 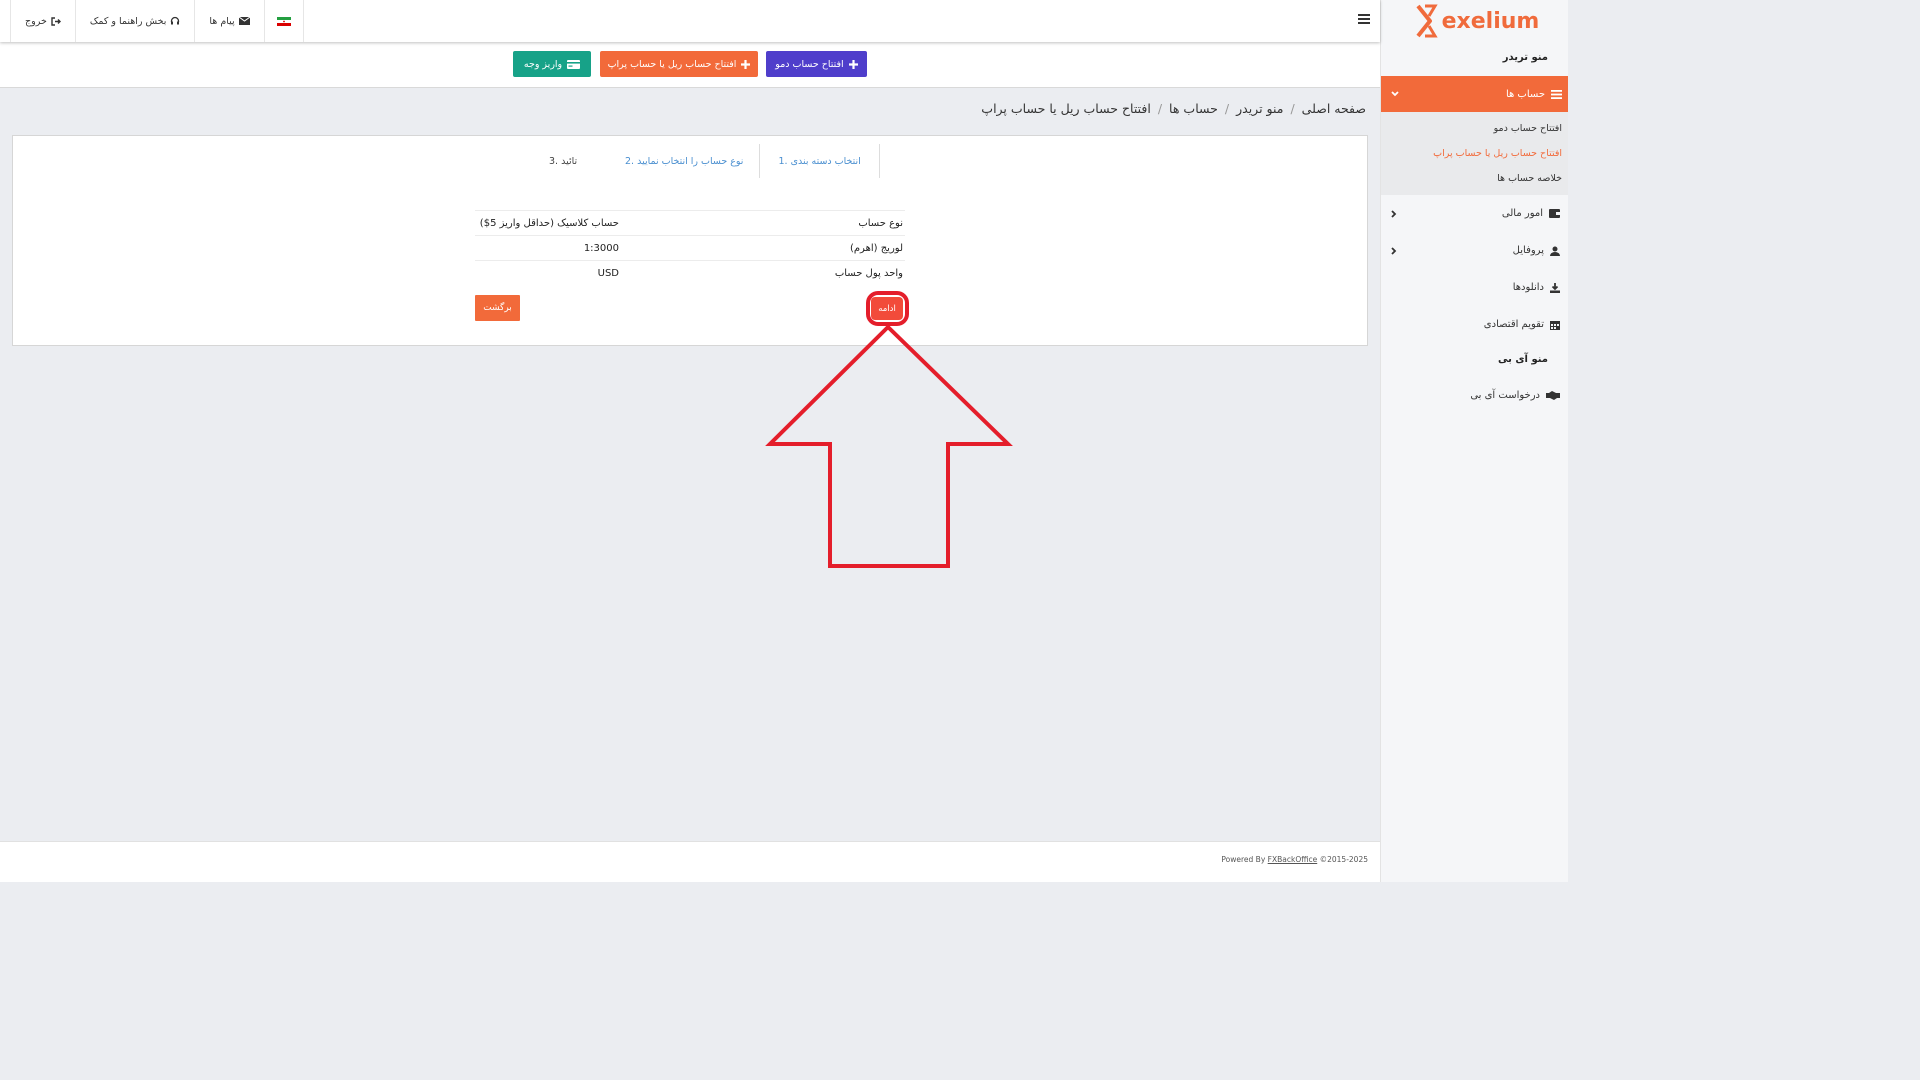 I want to click on deposit-button-label: واریز وجه, so click(x=543, y=64).